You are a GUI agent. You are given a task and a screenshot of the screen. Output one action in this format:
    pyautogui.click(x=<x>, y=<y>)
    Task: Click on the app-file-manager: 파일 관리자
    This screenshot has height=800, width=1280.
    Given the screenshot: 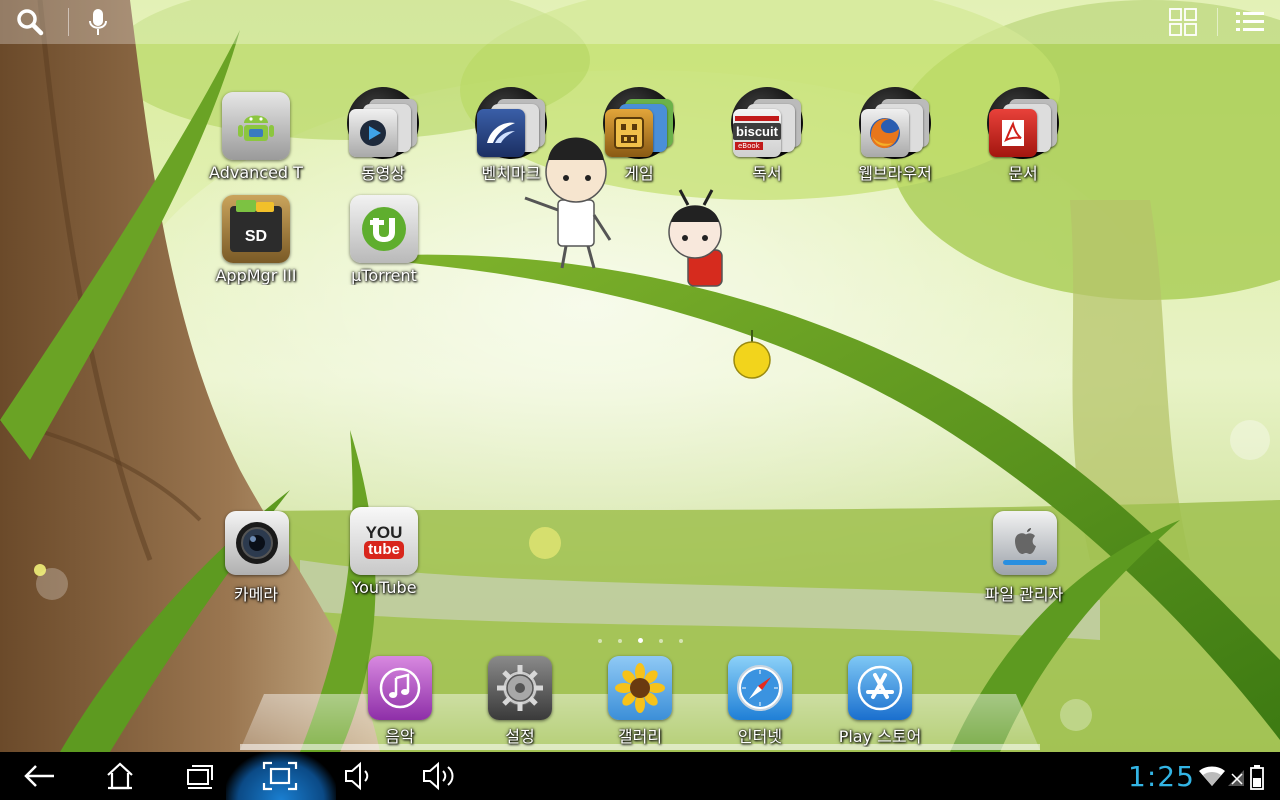 What is the action you would take?
    pyautogui.click(x=1024, y=556)
    